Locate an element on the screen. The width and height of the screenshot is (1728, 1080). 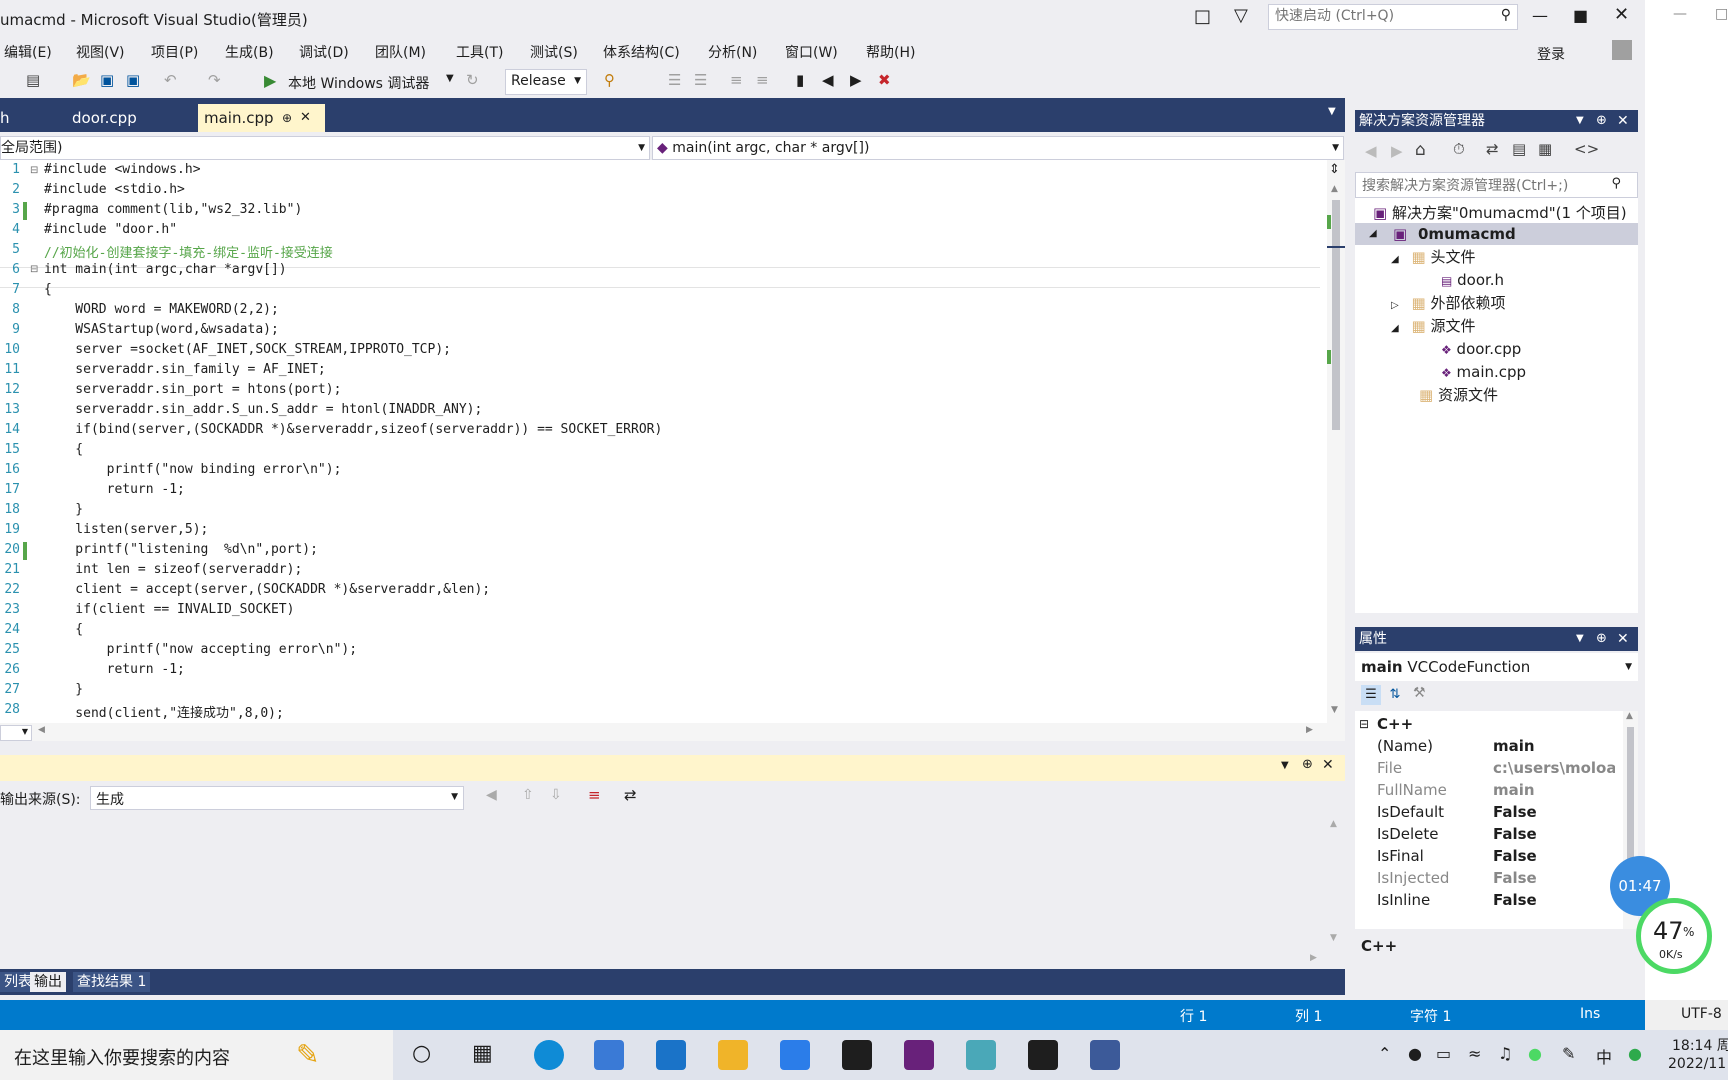
quick-launch-box: ⚲ is located at coordinates (1393, 17).